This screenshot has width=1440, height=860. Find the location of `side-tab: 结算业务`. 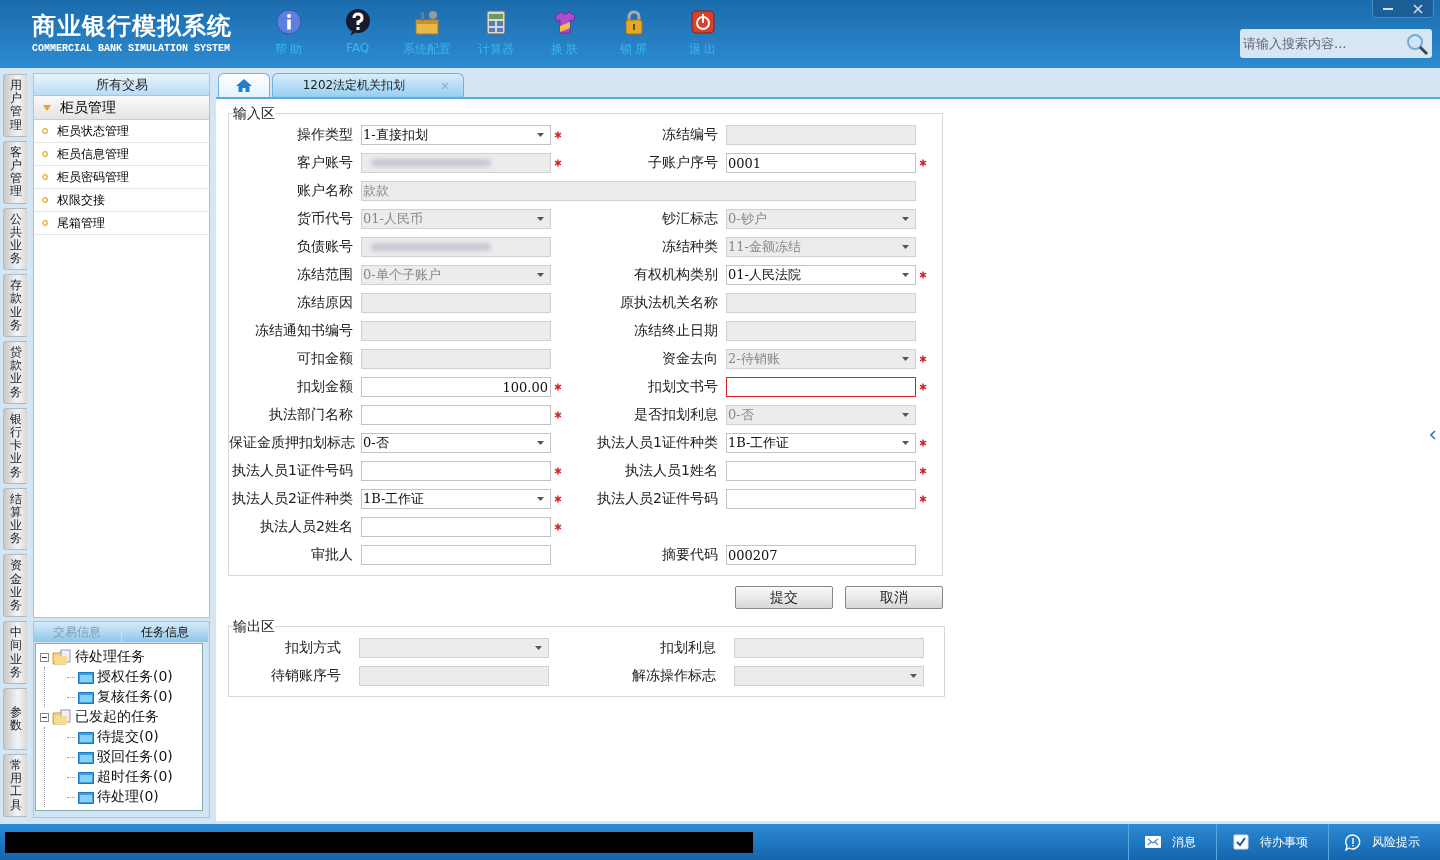

side-tab: 结算业务 is located at coordinates (15, 519).